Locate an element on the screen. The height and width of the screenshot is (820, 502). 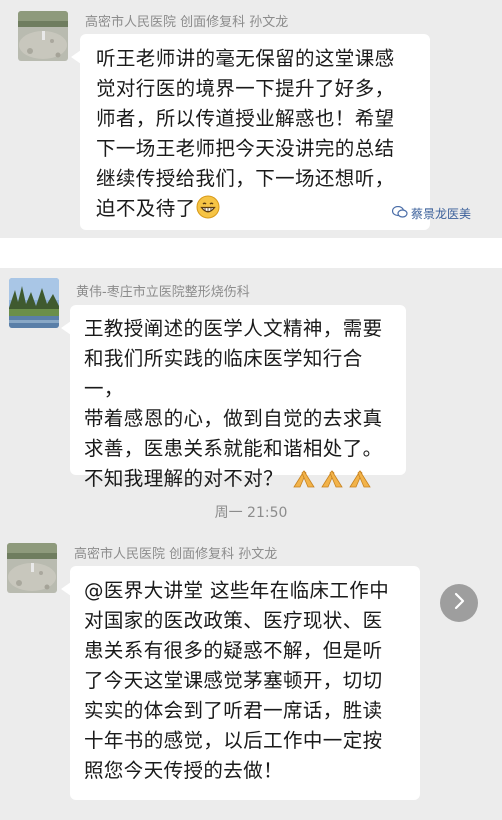
grinning-face-icon is located at coordinates (208, 211).